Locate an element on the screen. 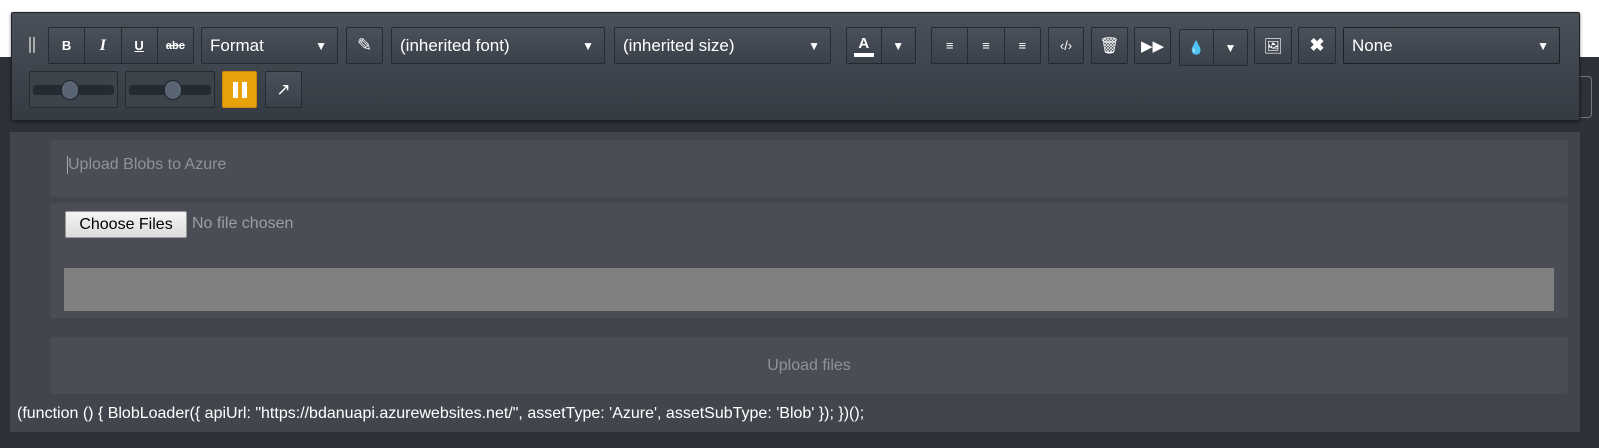  background-color-group: 💧 ▼ is located at coordinates (1213, 47).